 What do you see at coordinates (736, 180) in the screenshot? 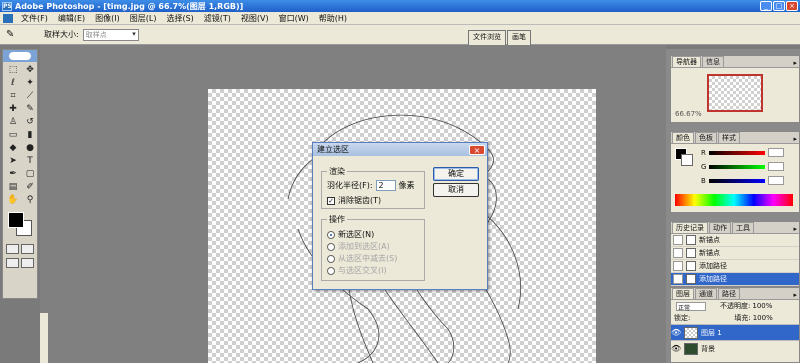
I see `blue-track` at bounding box center [736, 180].